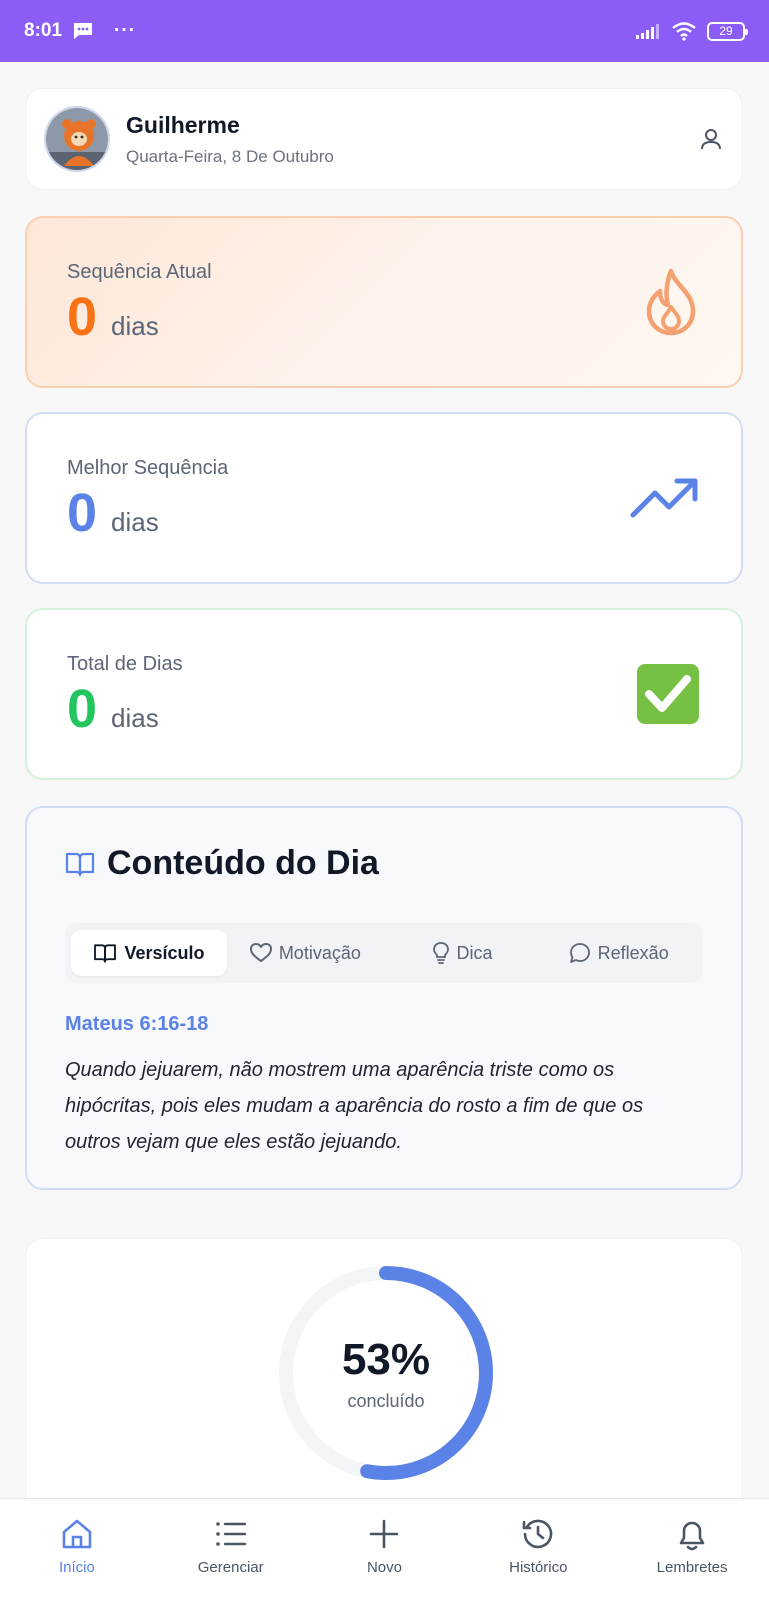 Image resolution: width=769 pixels, height=1600 pixels. I want to click on total-days-card: Total de Dias 0 dias, so click(384, 694).